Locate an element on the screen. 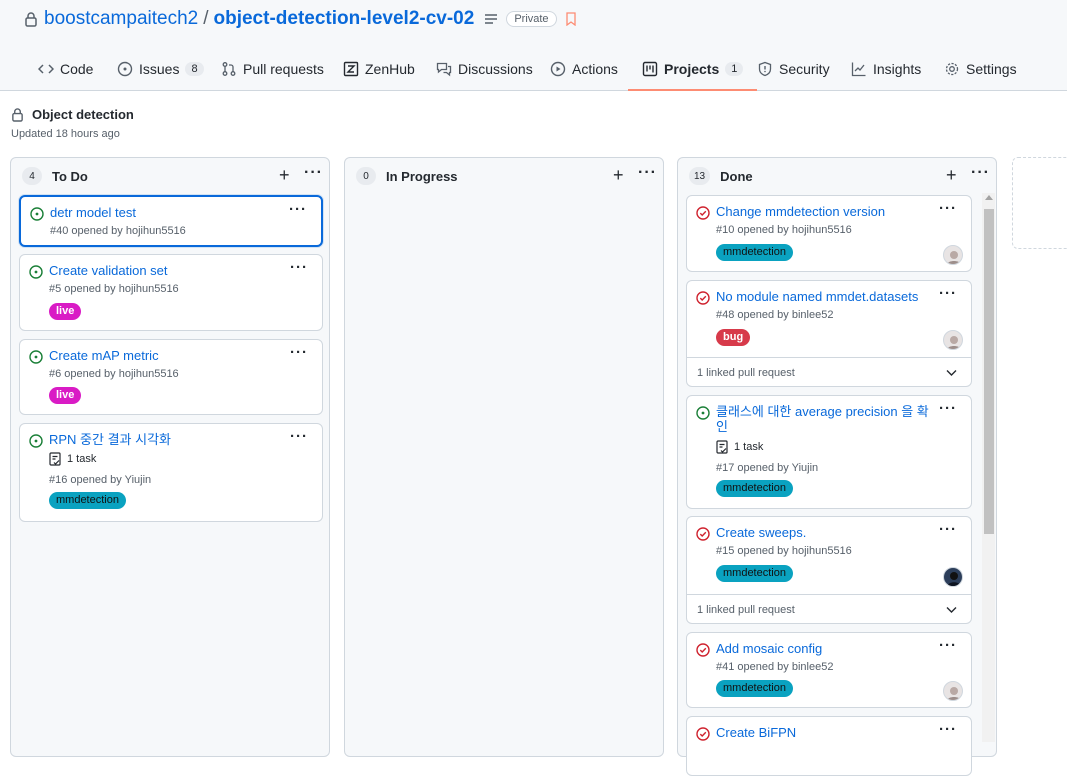 The image size is (1067, 776). graph-icon is located at coordinates (859, 69).